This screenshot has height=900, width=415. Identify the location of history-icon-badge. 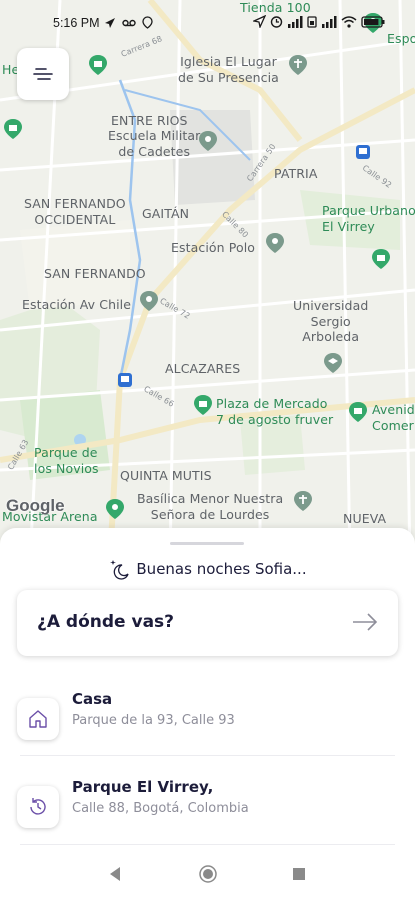
(38, 807).